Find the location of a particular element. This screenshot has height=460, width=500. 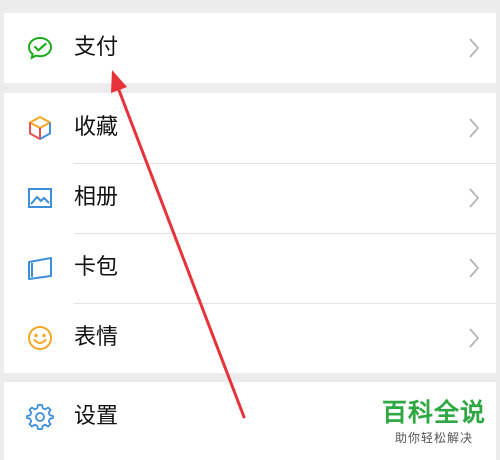

menu-item-stickers: 表情 is located at coordinates (250, 338).